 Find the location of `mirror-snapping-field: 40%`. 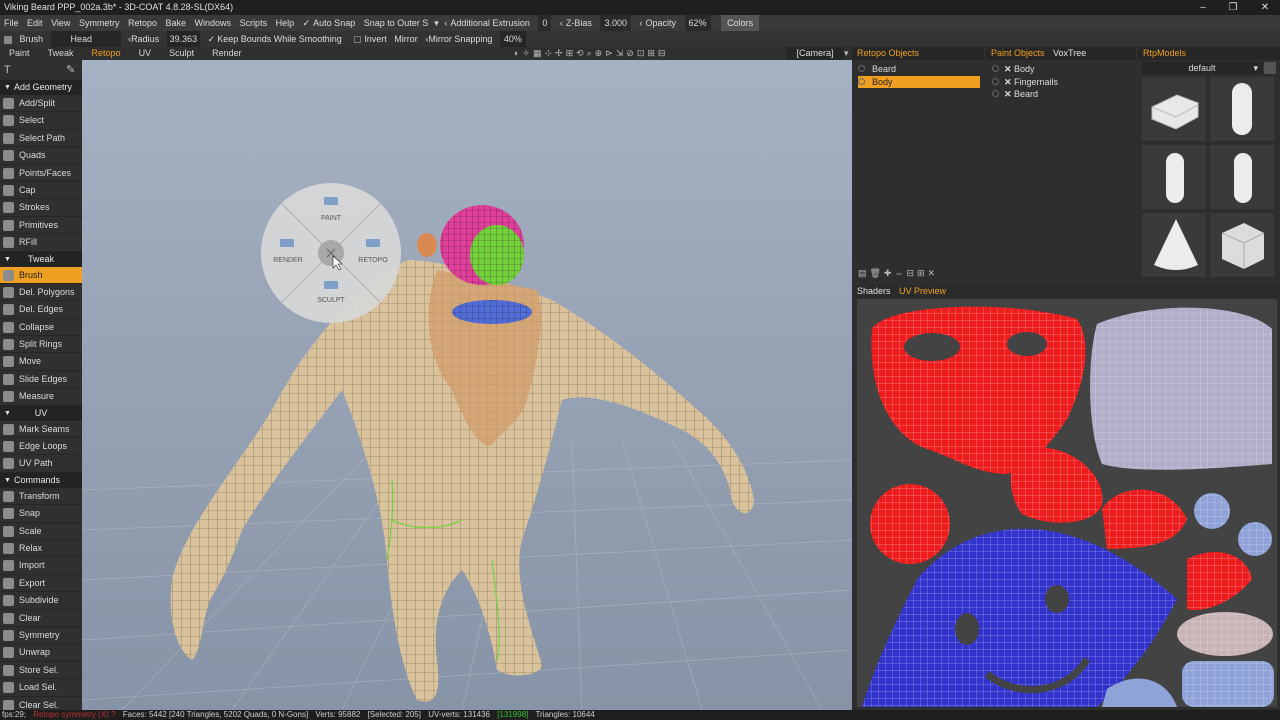

mirror-snapping-field: 40% is located at coordinates (512, 39).